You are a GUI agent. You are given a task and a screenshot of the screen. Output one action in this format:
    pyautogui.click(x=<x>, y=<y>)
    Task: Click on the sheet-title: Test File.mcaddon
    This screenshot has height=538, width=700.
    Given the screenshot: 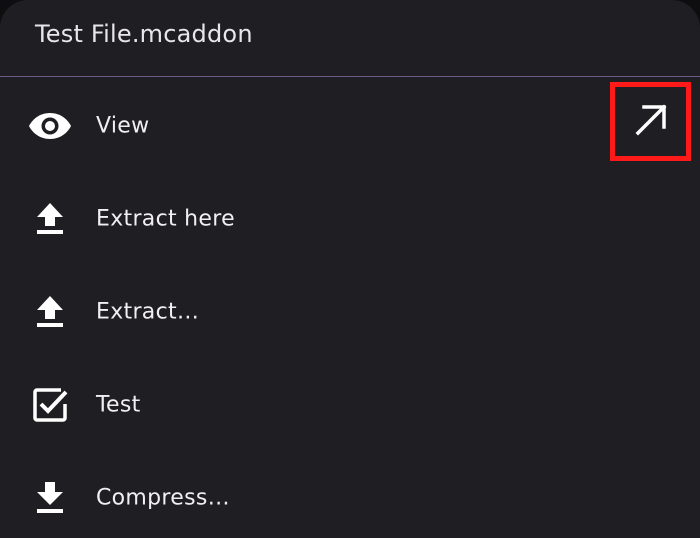 What is the action you would take?
    pyautogui.click(x=144, y=34)
    